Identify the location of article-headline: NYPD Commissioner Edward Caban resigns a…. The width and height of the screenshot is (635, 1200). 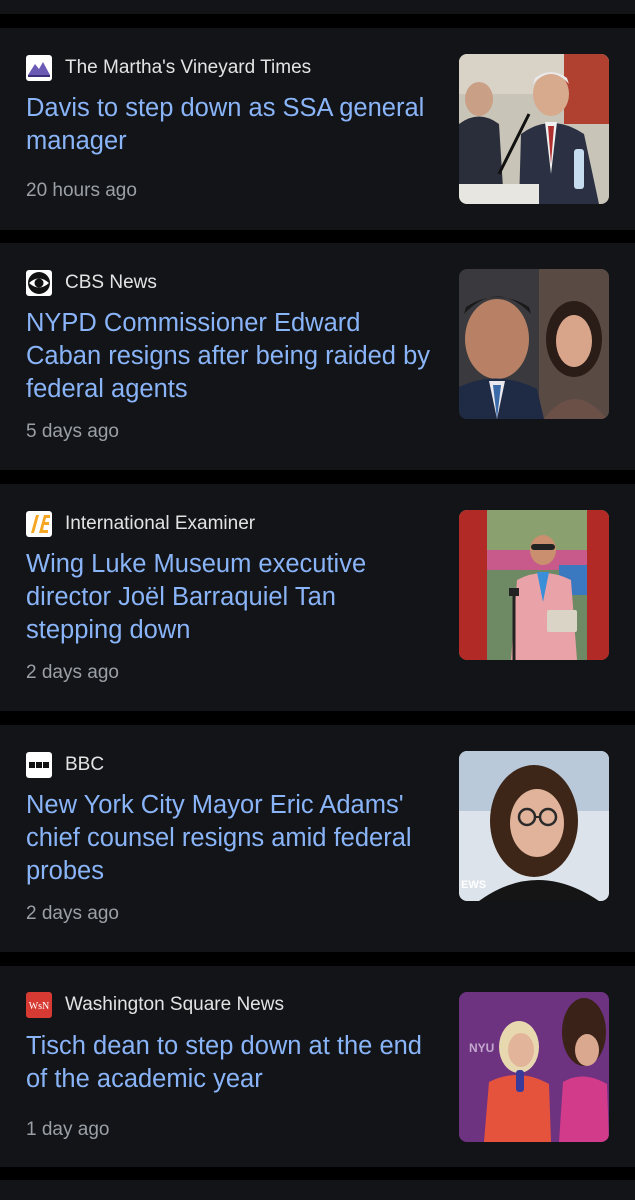
(231, 356).